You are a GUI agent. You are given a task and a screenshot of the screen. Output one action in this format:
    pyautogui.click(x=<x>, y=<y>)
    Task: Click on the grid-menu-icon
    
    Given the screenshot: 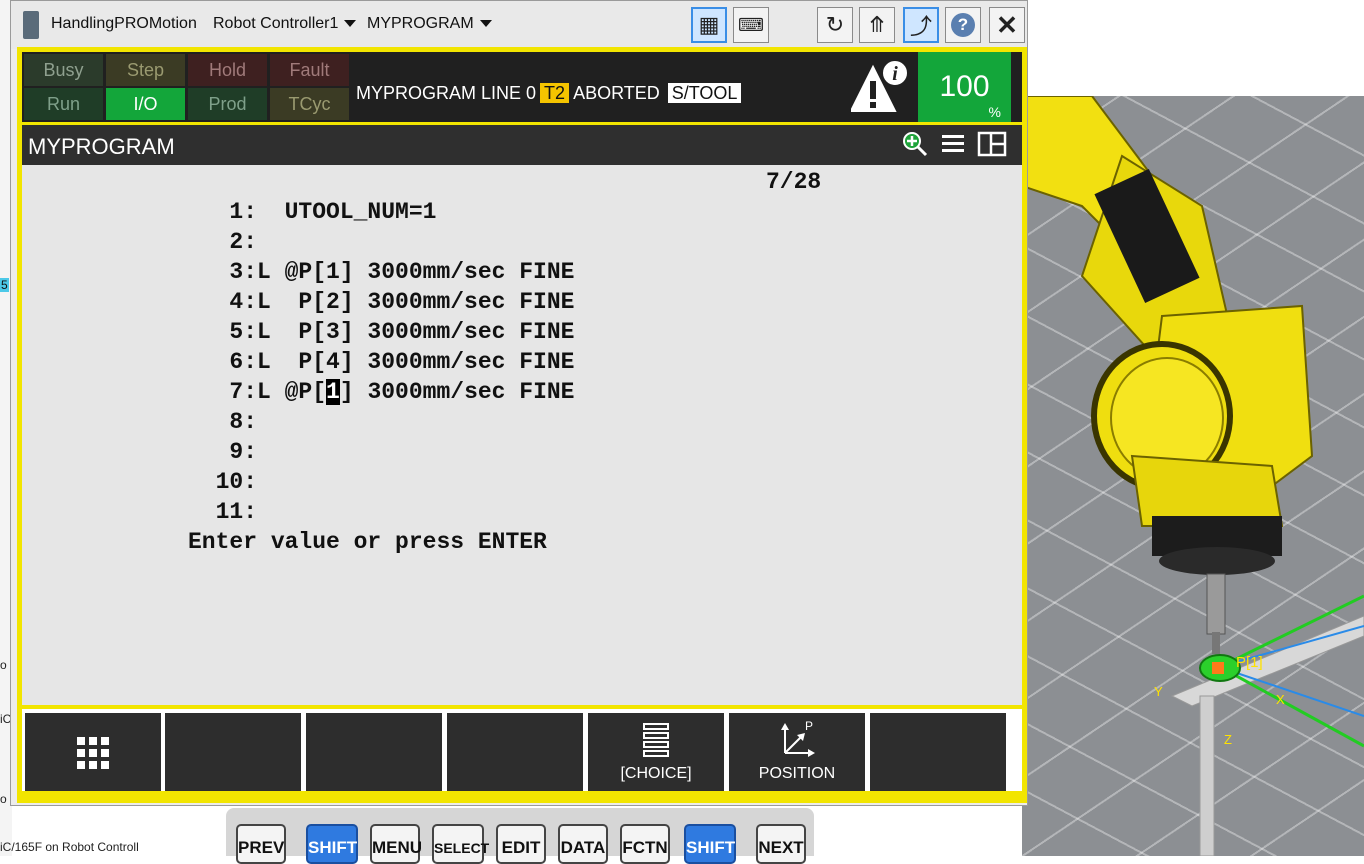 What is the action you would take?
    pyautogui.click(x=93, y=753)
    